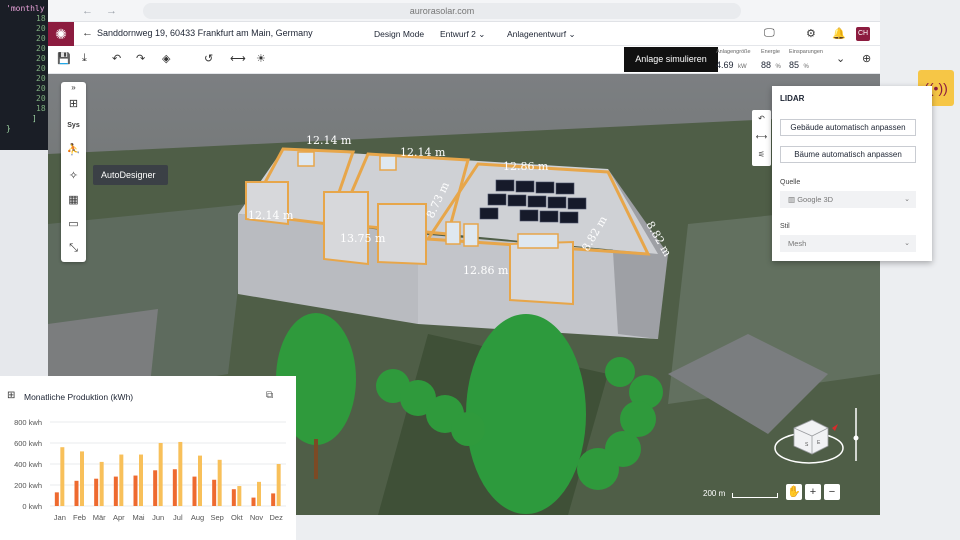 This screenshot has width=960, height=540. I want to click on grid-icon: ⊞, so click(73, 104).